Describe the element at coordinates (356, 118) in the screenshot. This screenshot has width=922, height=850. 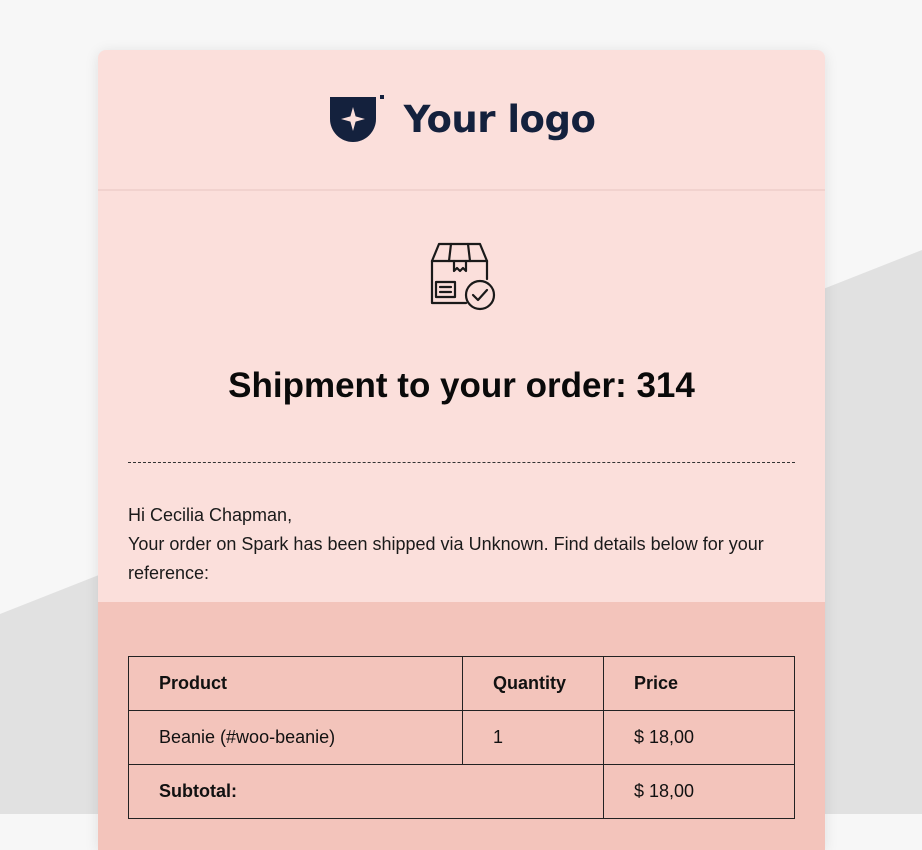
I see `shield-star-logo-icon` at that location.